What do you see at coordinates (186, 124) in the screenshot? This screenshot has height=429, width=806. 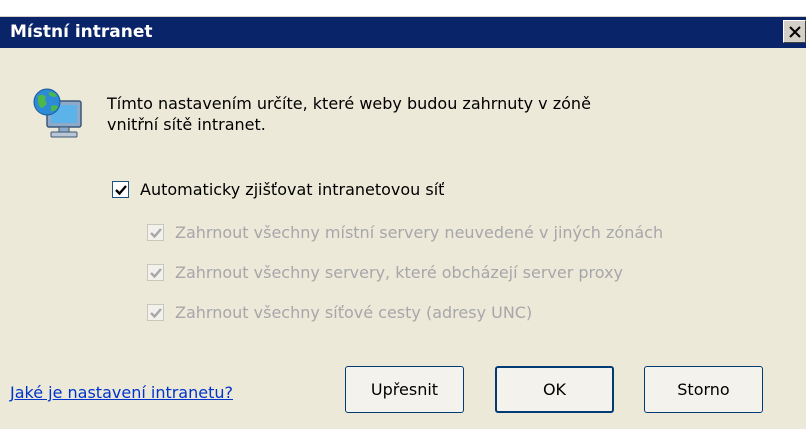 I see `description-line-2: vnitřní sítě intranet.` at bounding box center [186, 124].